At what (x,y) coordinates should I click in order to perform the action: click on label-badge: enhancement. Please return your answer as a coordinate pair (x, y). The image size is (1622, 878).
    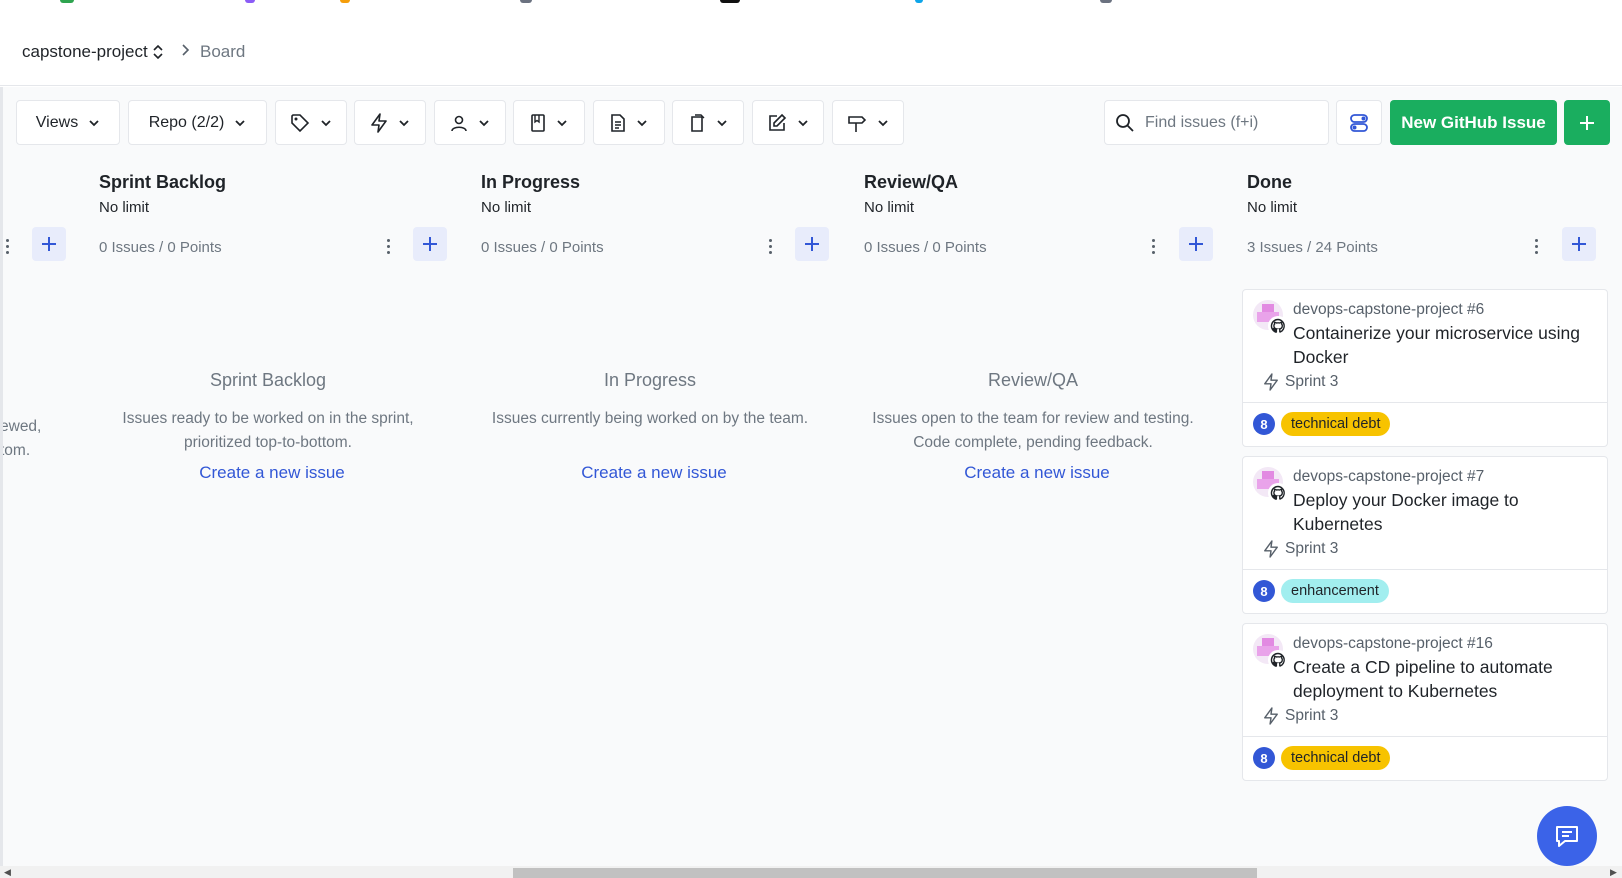
    Looking at the image, I should click on (1335, 591).